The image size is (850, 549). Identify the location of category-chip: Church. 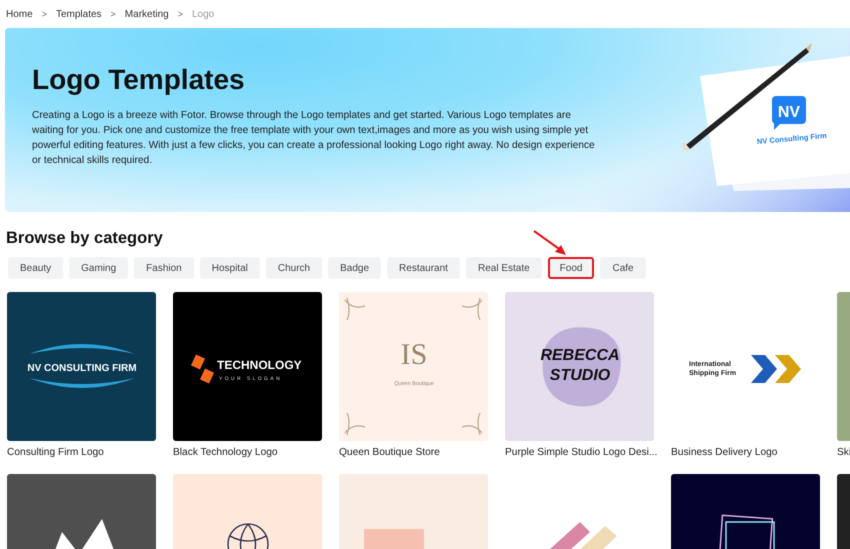
(294, 268).